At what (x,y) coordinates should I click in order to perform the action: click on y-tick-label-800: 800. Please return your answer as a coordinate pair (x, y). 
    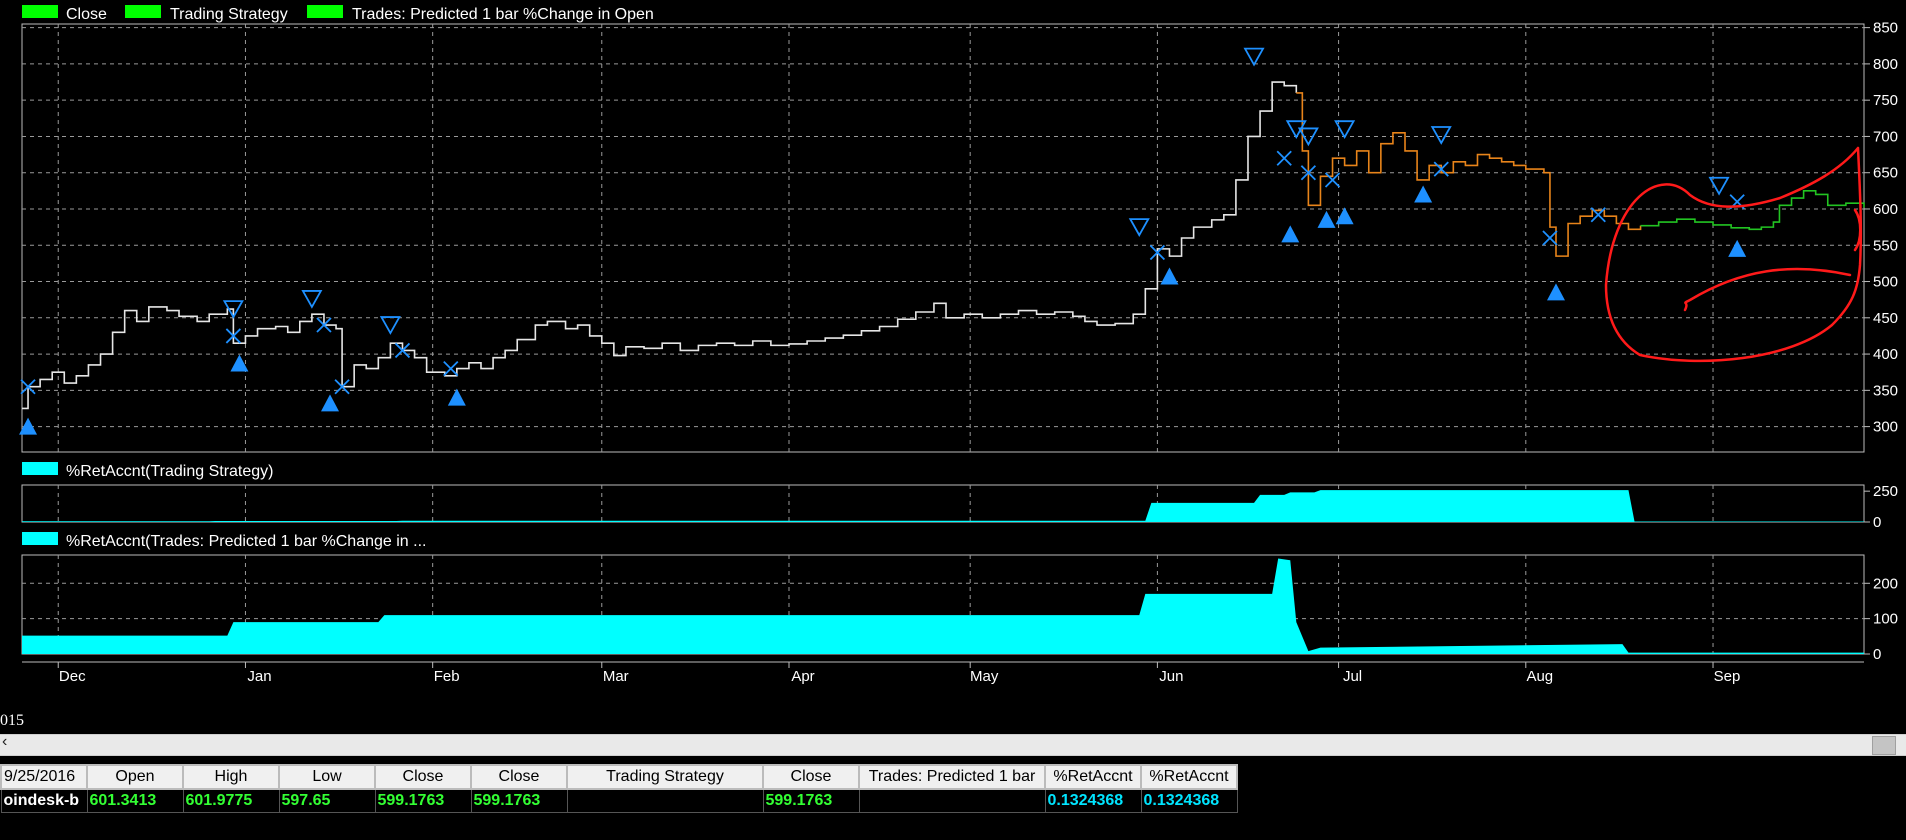
    Looking at the image, I should click on (1885, 64).